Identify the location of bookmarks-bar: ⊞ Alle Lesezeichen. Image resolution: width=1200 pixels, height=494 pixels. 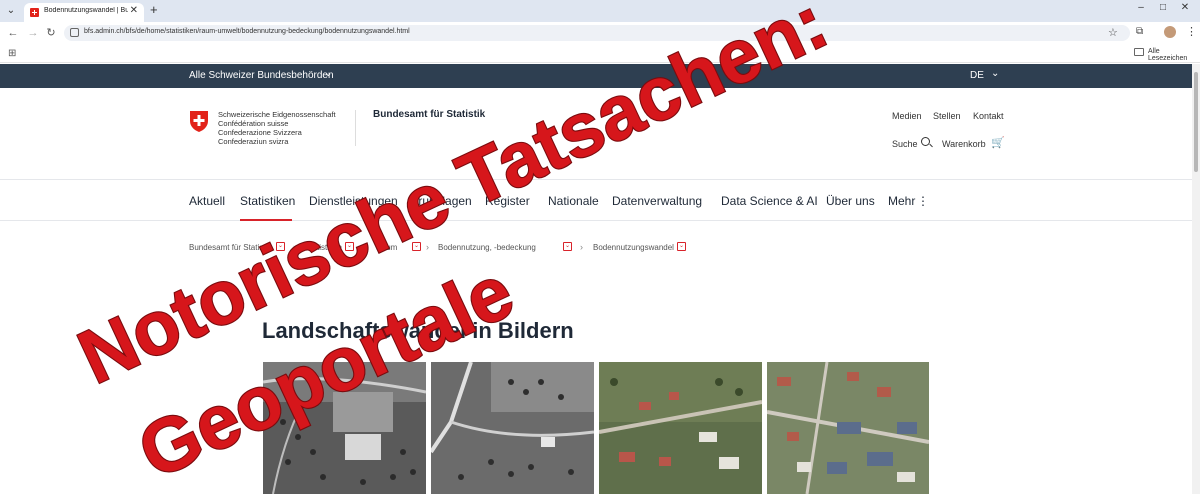
(600, 53).